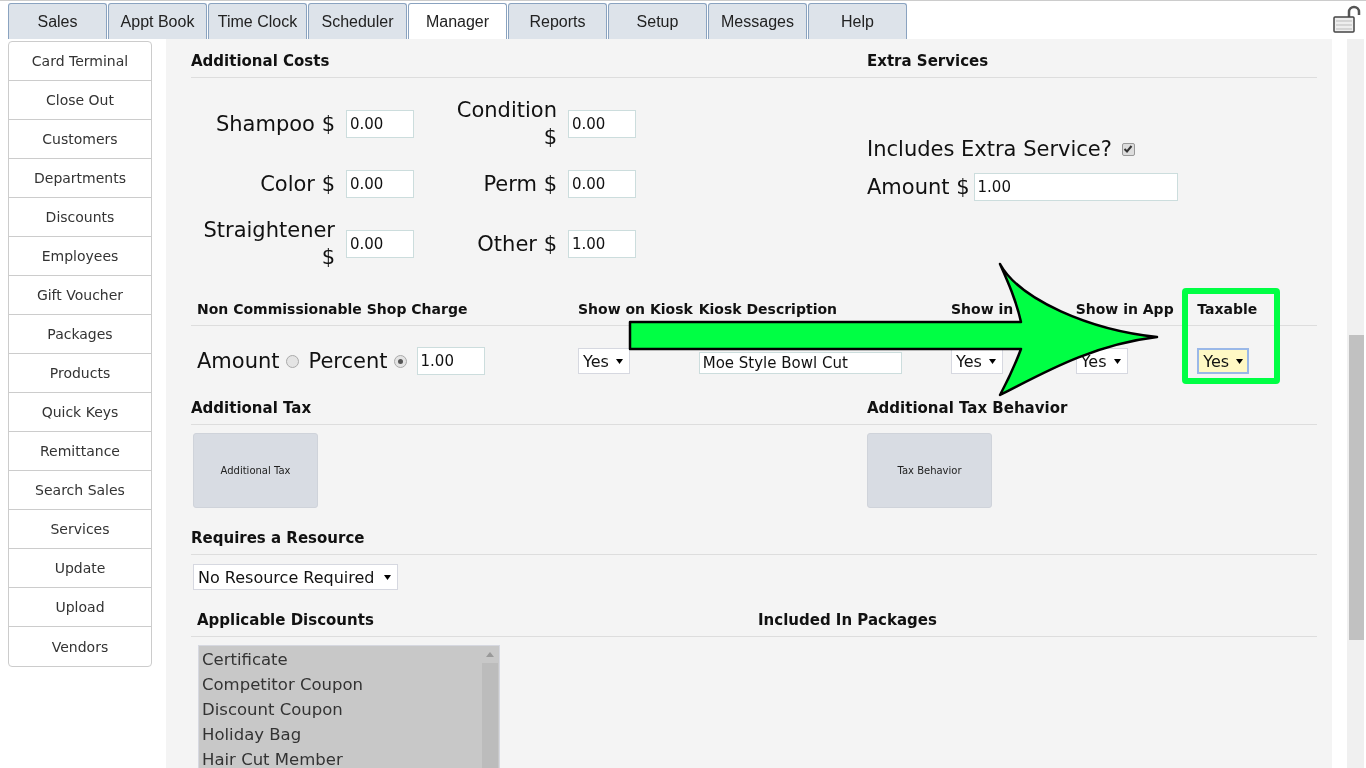 The height and width of the screenshot is (768, 1366). Describe the element at coordinates (80, 139) in the screenshot. I see `sidebar-item: Customers` at that location.